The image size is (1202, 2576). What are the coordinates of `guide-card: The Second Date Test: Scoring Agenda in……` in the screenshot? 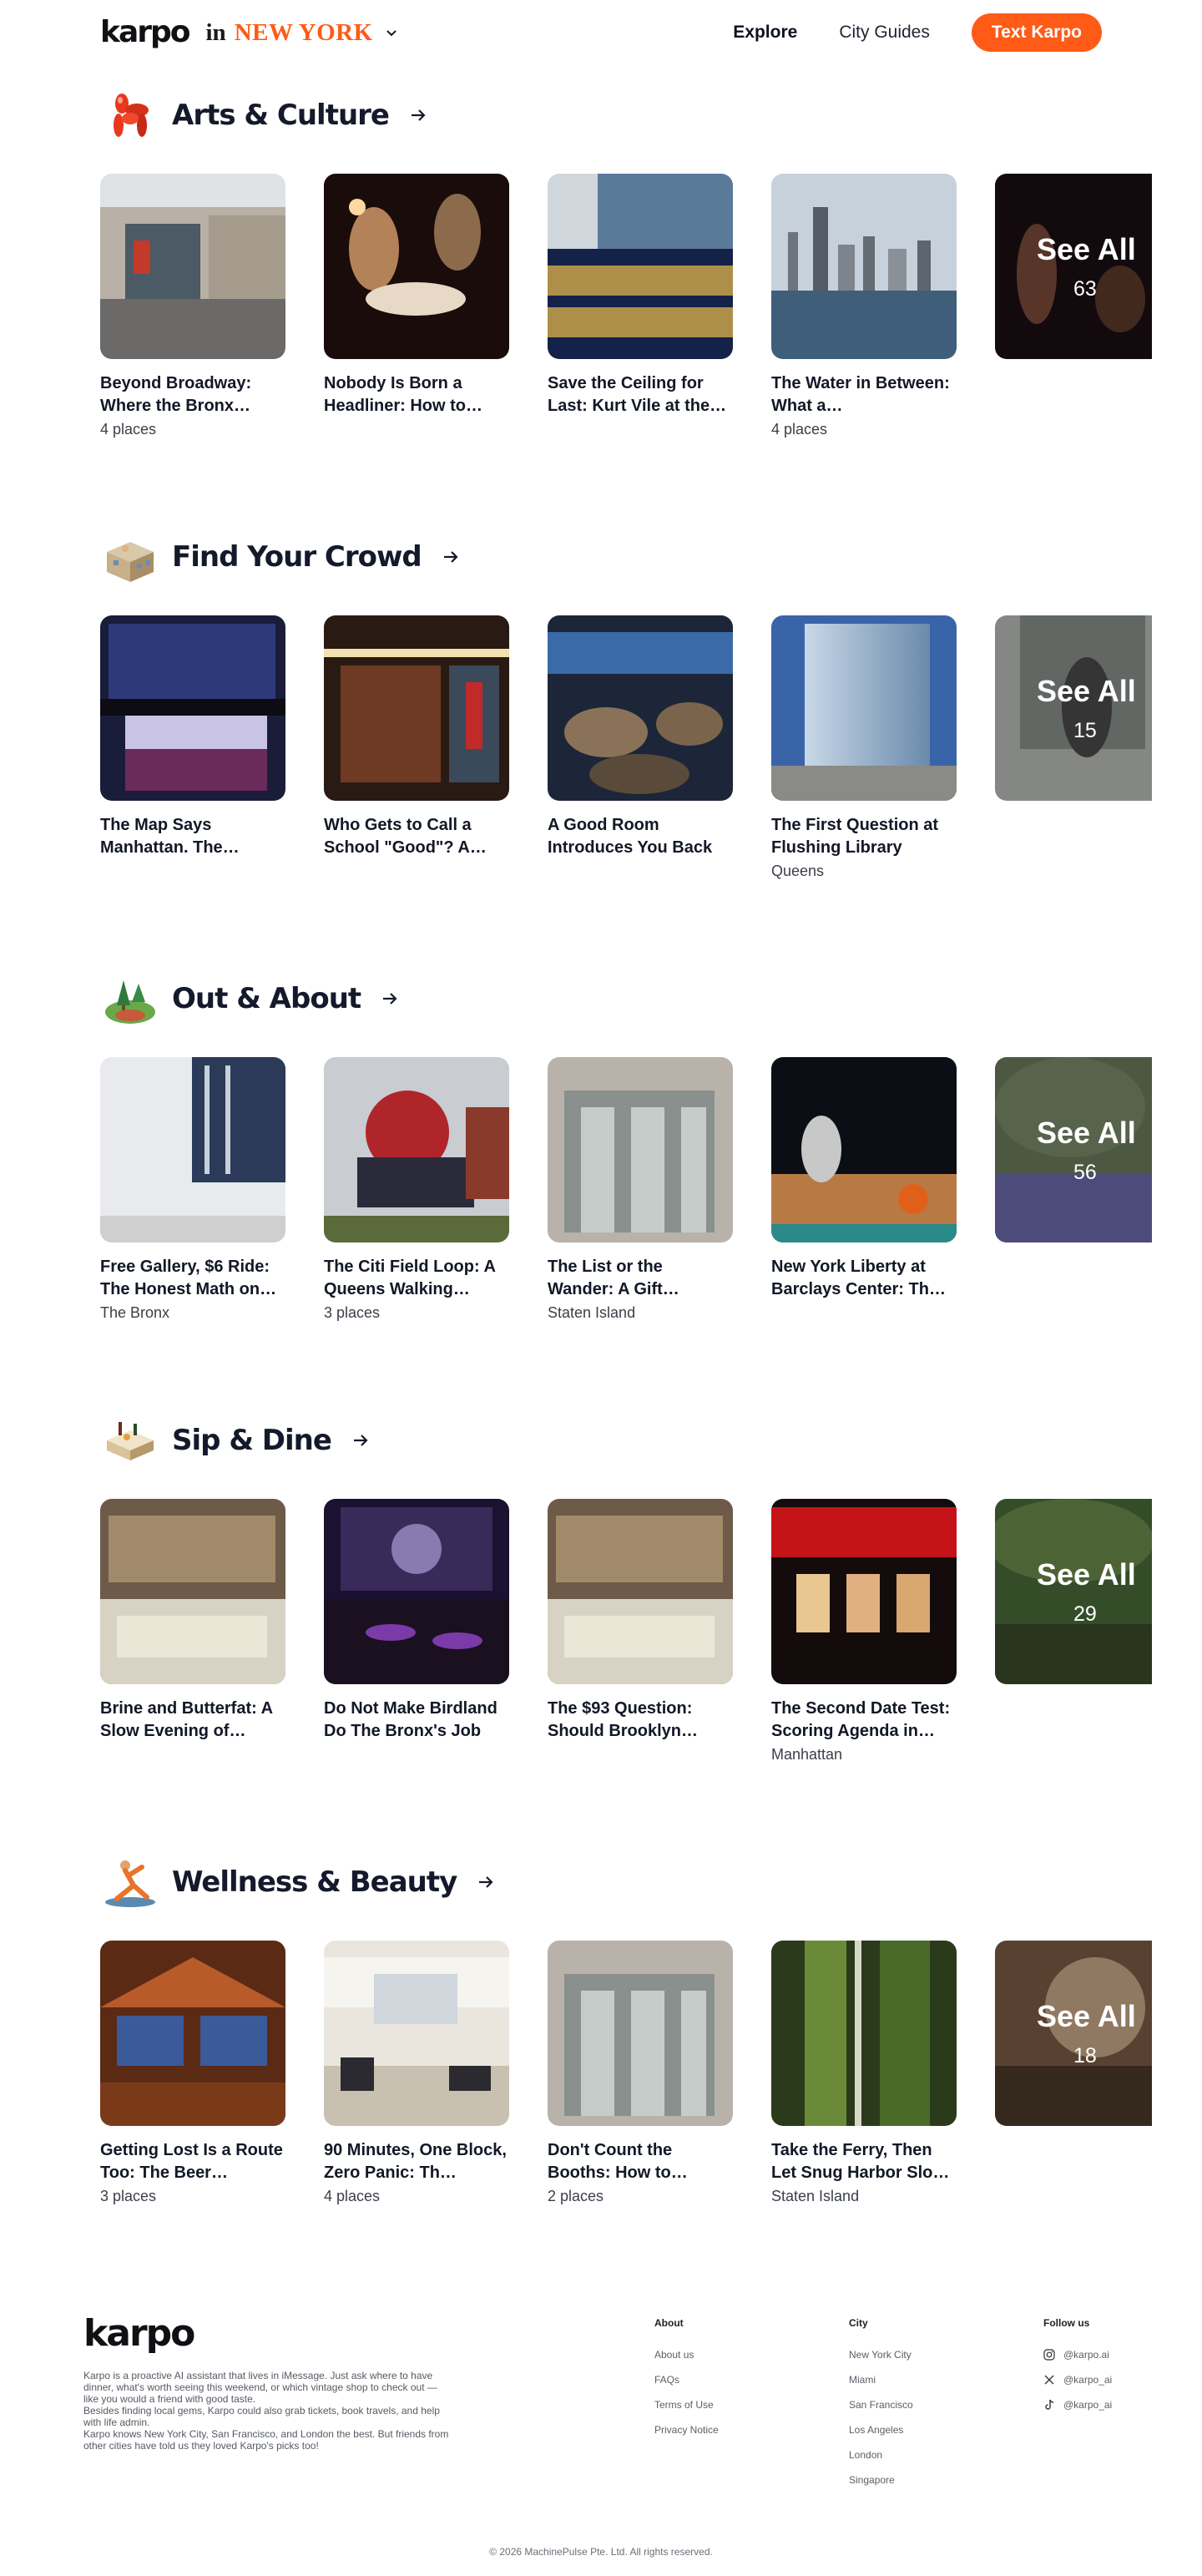 It's located at (864, 1639).